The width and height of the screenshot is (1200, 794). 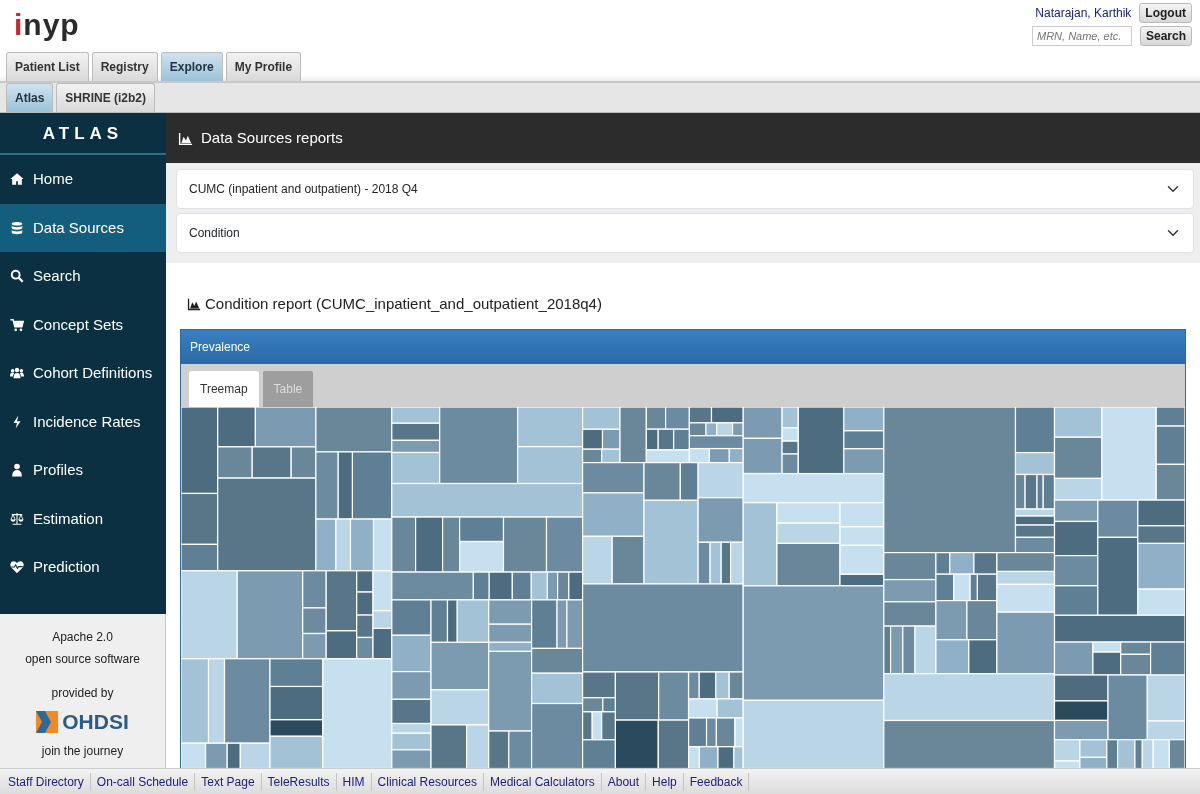 I want to click on home-icon, so click(x=17, y=179).